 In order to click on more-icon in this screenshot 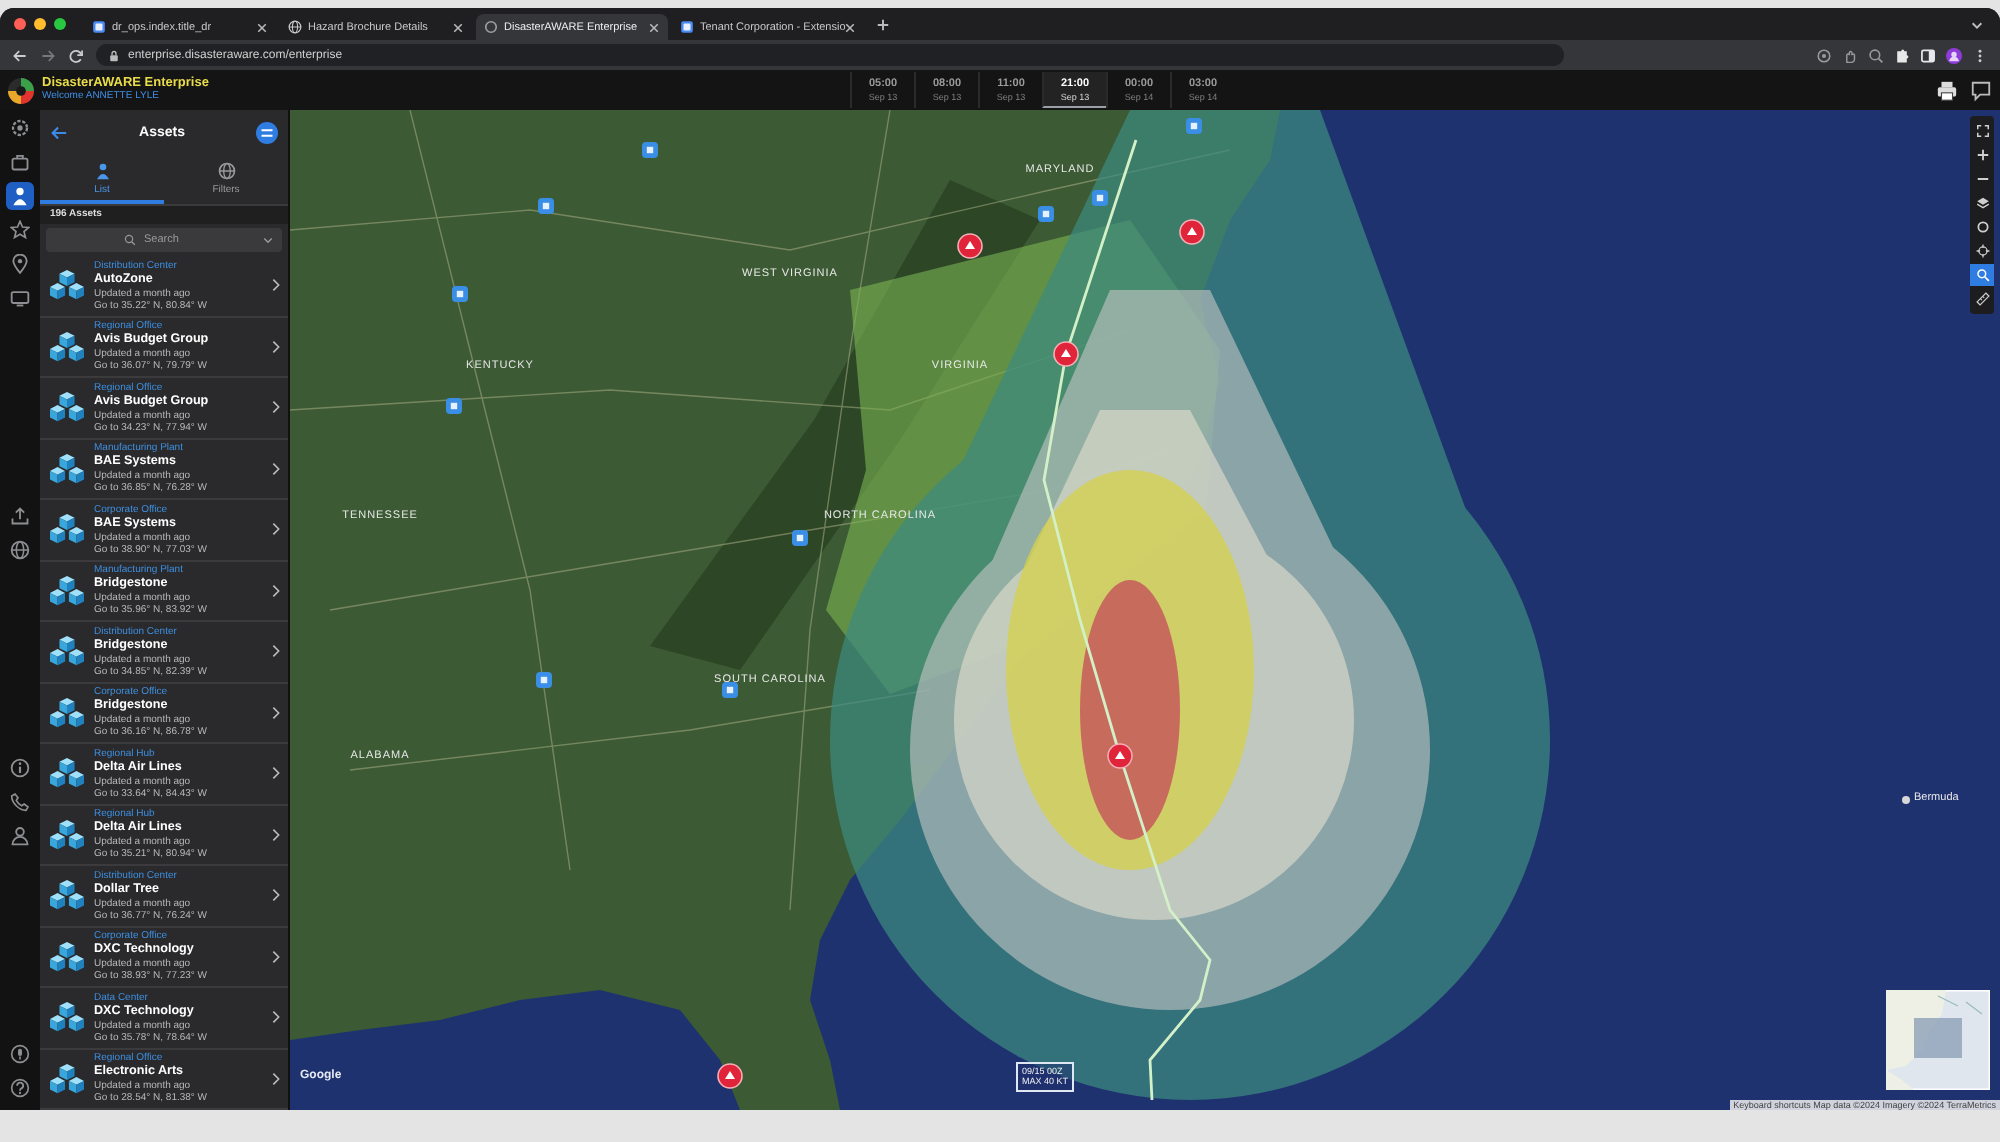, I will do `click(267, 133)`.